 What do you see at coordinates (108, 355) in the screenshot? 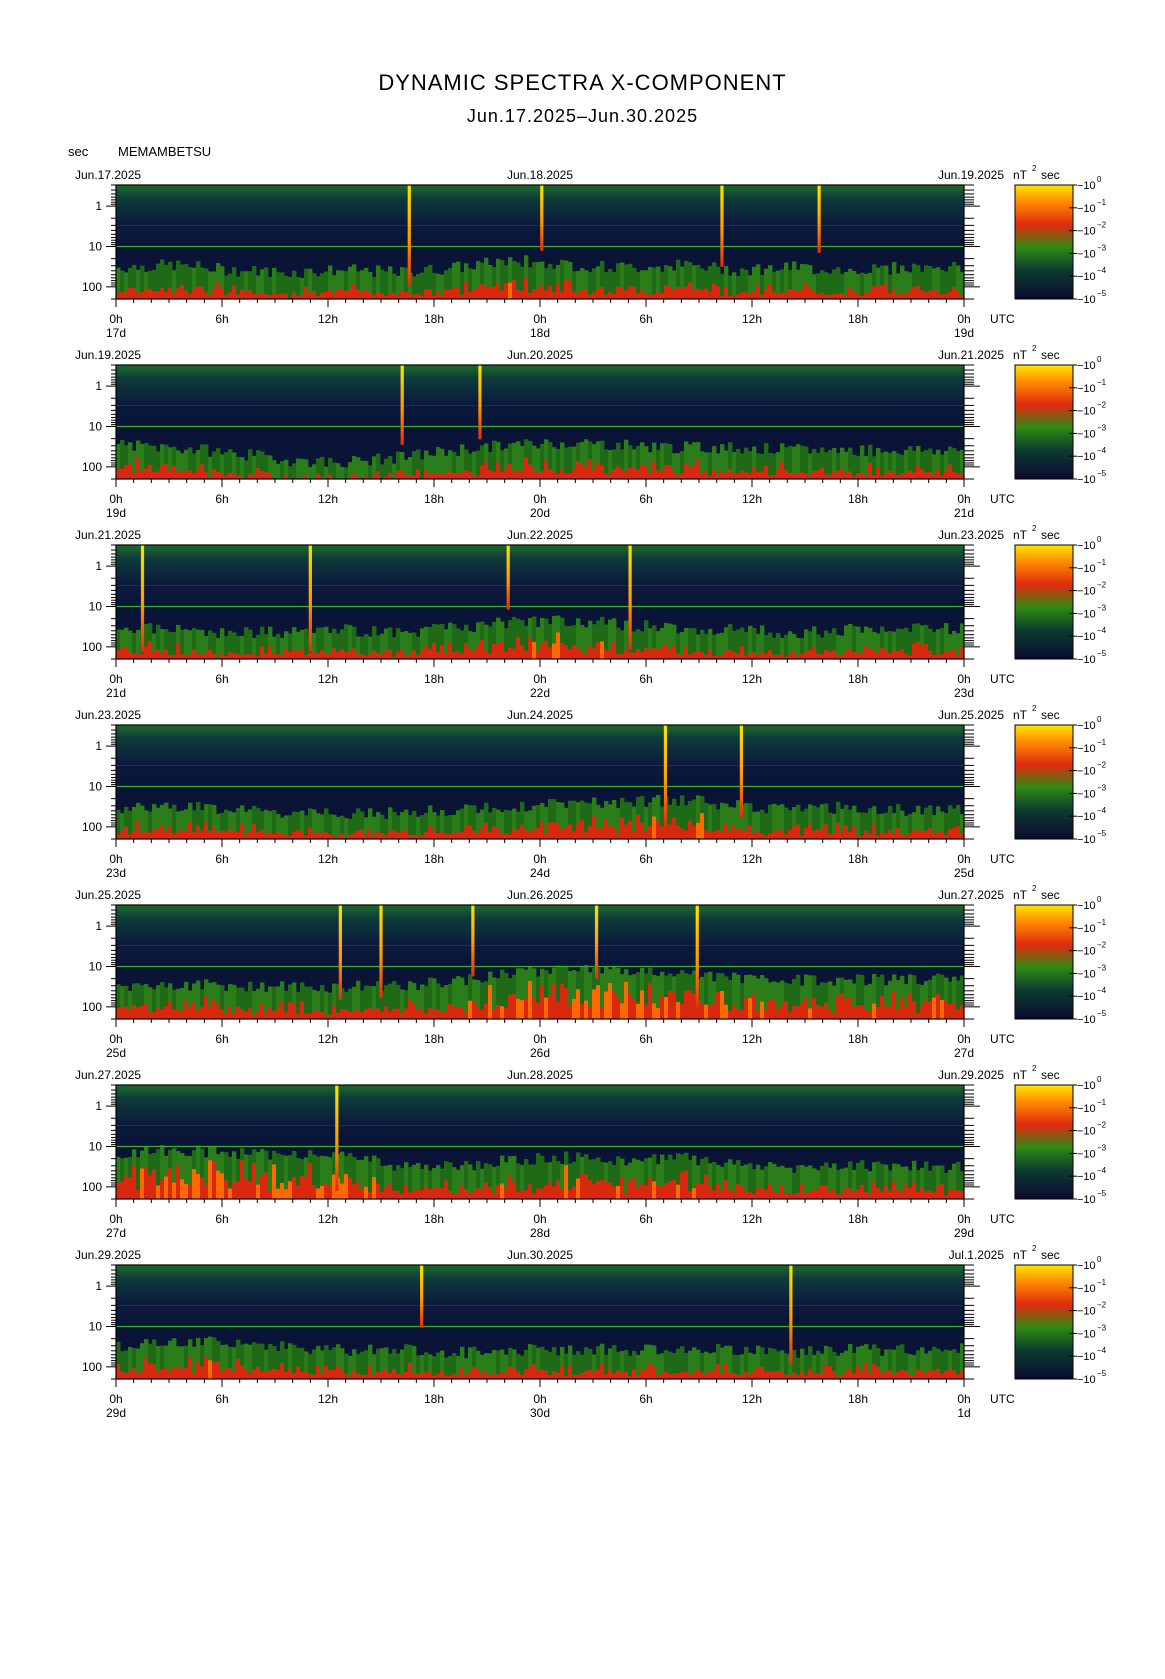
I see `date-label-left: Jun.19.2025` at bounding box center [108, 355].